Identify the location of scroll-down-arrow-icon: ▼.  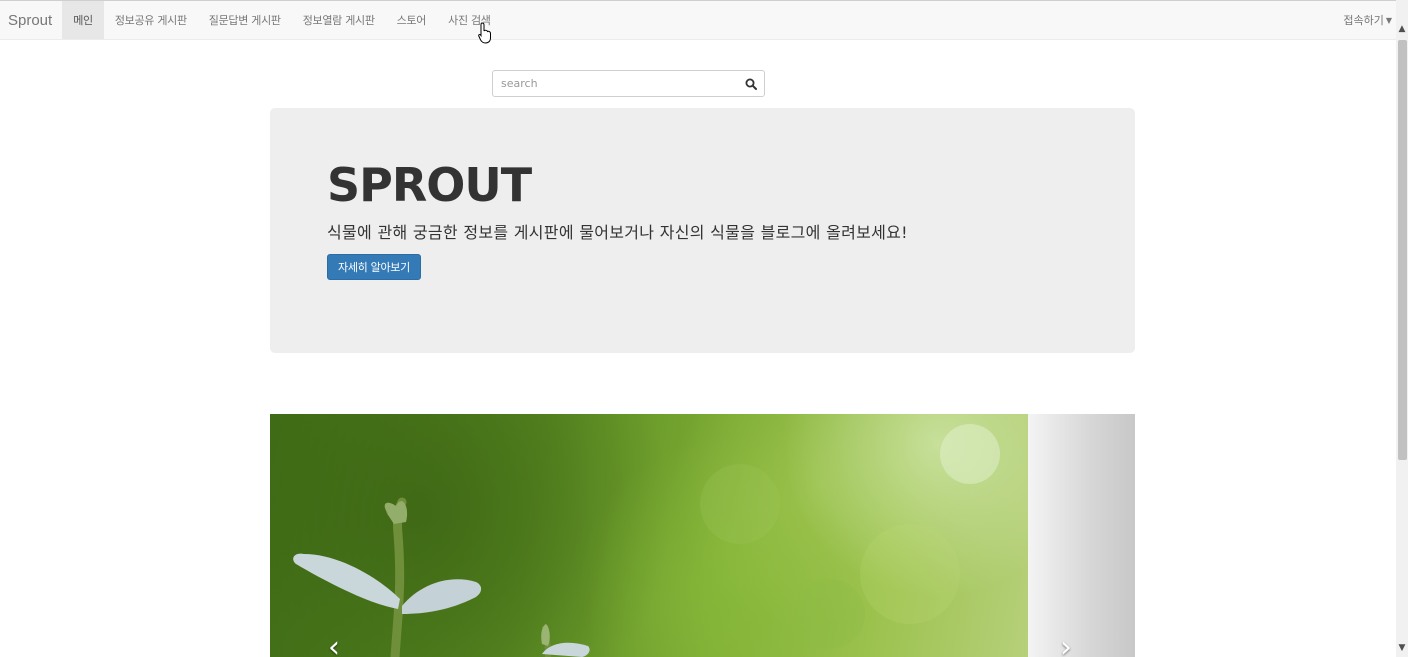
(1402, 648).